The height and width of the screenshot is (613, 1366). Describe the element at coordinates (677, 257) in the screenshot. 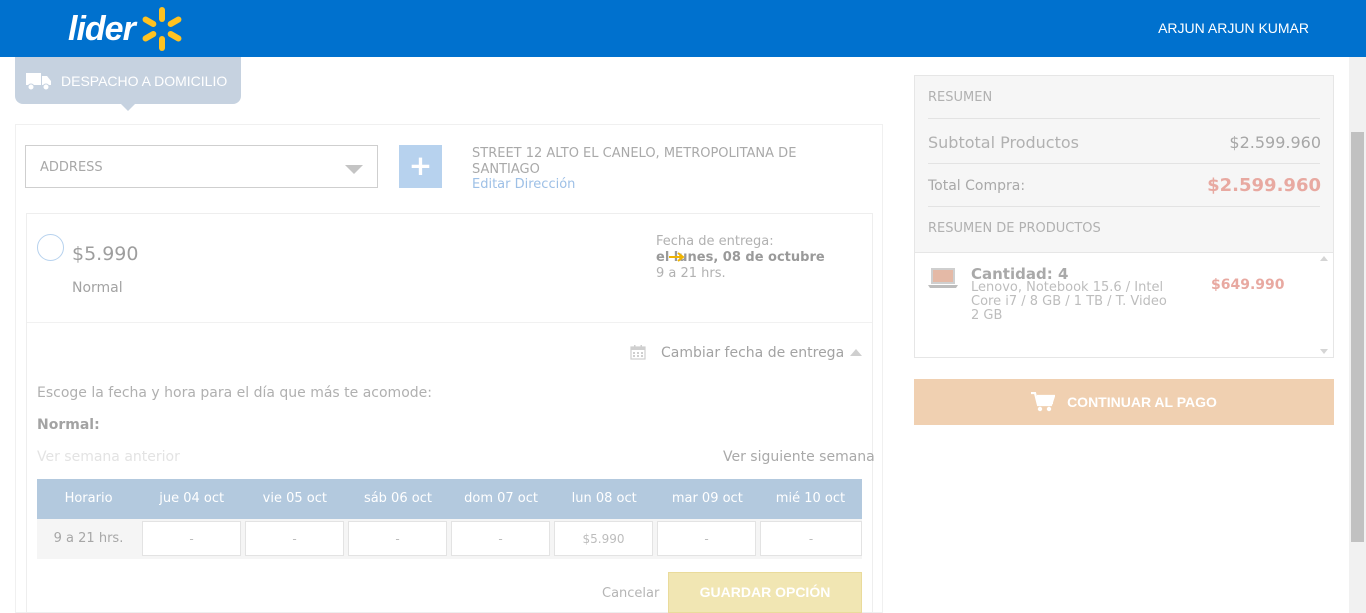

I see `pointer-cursor-icon` at that location.